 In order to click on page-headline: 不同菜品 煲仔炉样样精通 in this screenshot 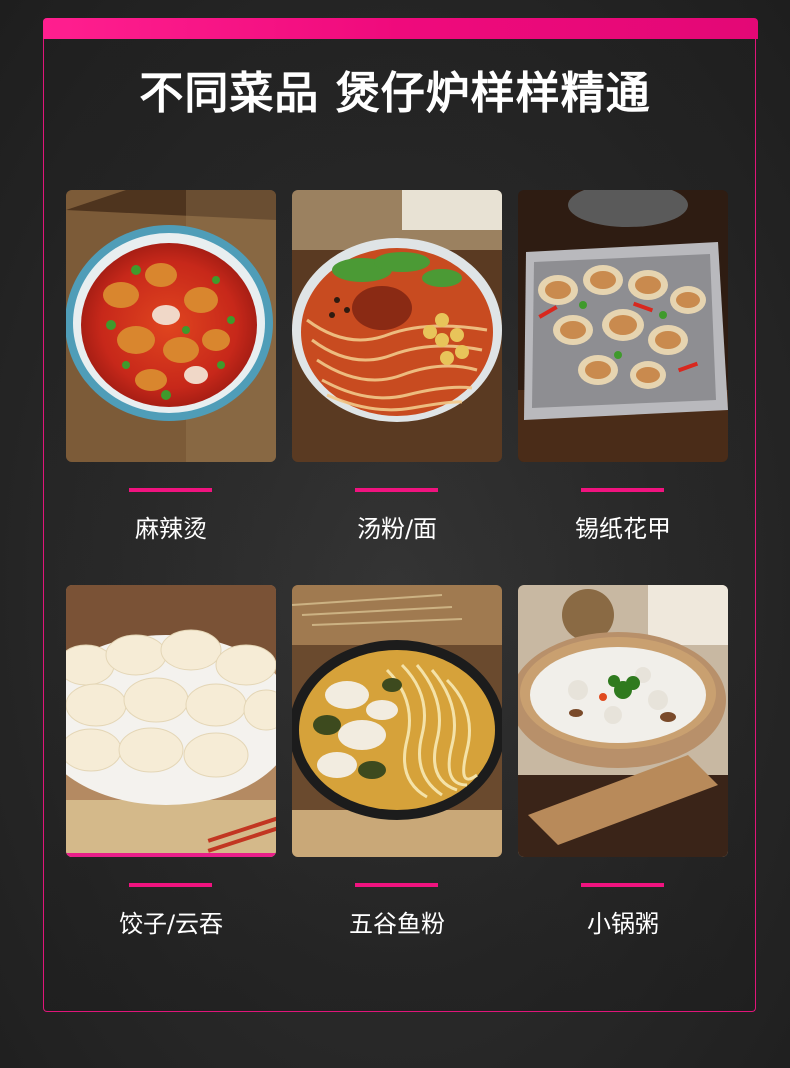, I will do `click(395, 93)`.